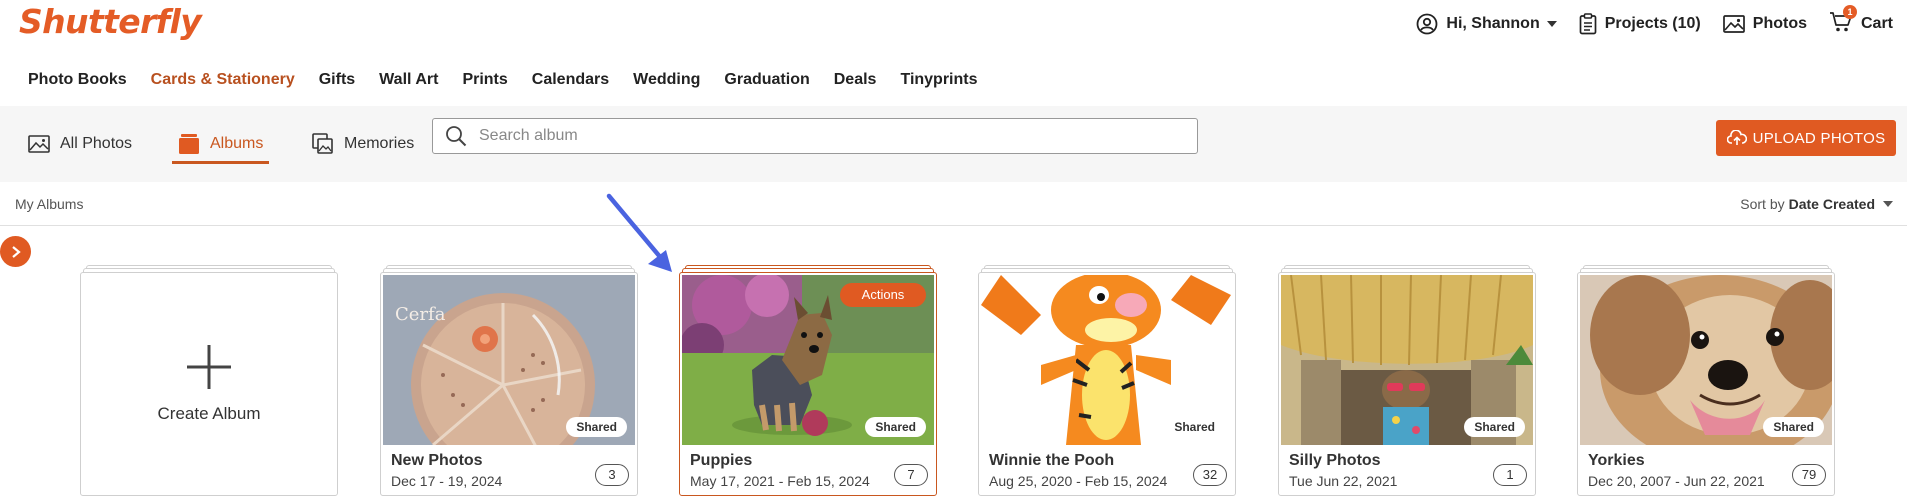 The height and width of the screenshot is (504, 1907). Describe the element at coordinates (1335, 461) in the screenshot. I see `album-title: Silly Photos` at that location.